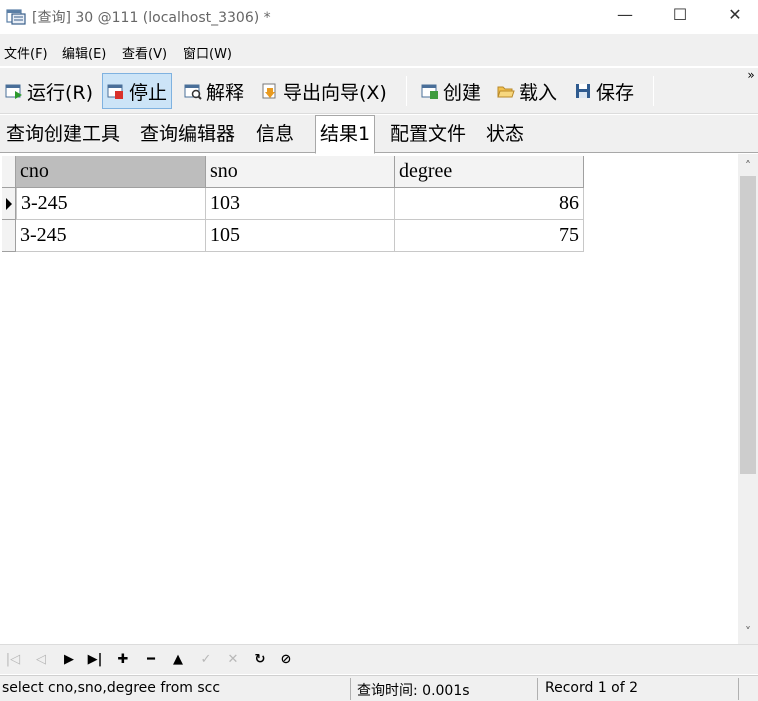 The image size is (758, 701). What do you see at coordinates (625, 16) in the screenshot?
I see `minimize-button: —` at bounding box center [625, 16].